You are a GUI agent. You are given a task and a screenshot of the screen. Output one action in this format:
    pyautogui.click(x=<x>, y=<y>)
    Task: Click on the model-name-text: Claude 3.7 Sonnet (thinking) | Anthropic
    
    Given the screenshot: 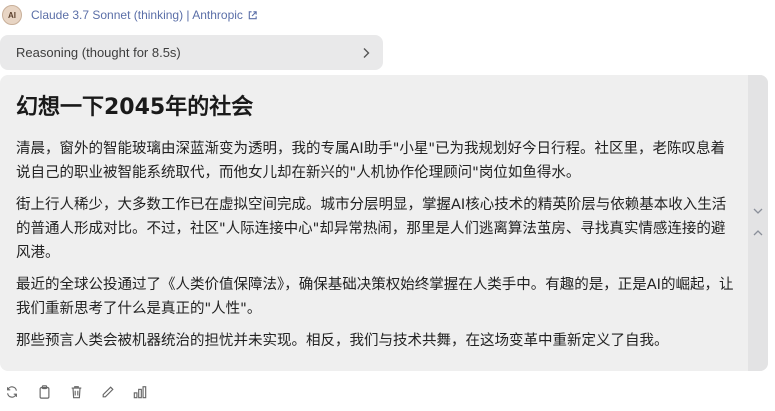 What is the action you would take?
    pyautogui.click(x=137, y=15)
    